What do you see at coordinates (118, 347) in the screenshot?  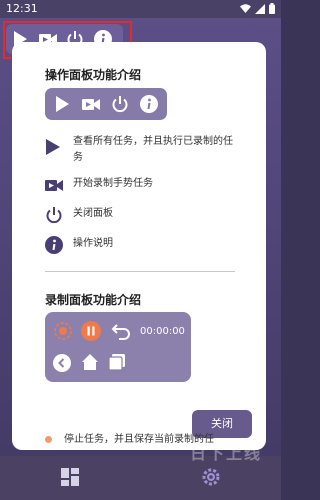 I see `record-panel-demo: 00:00:00` at bounding box center [118, 347].